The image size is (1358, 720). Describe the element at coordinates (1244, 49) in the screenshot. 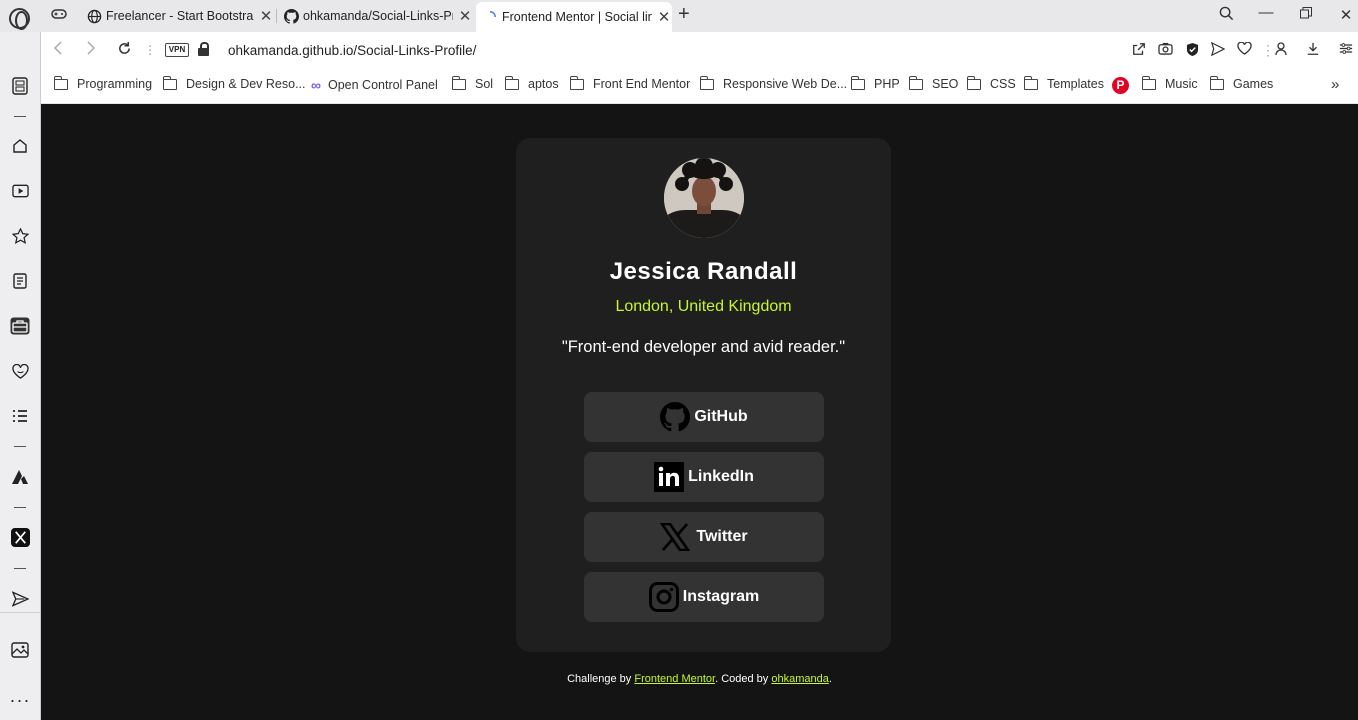

I see `heart-icon` at that location.